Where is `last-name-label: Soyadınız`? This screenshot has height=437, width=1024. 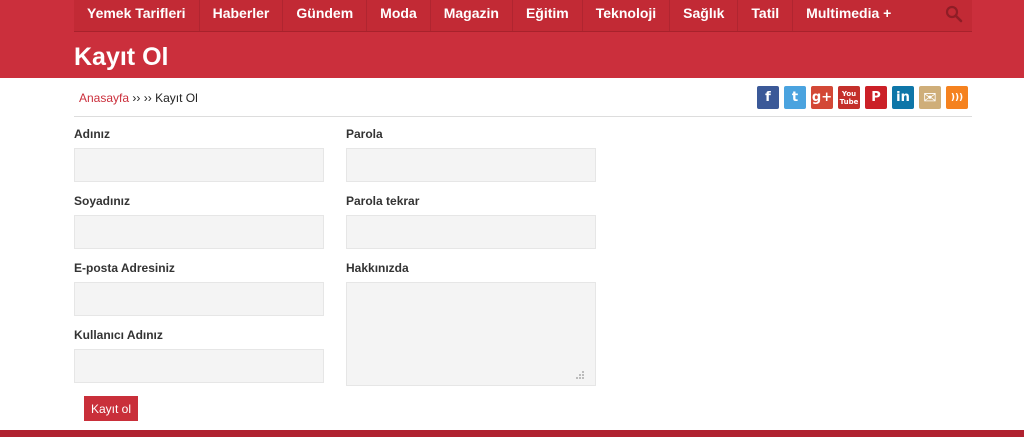
last-name-label: Soyadınız is located at coordinates (102, 201).